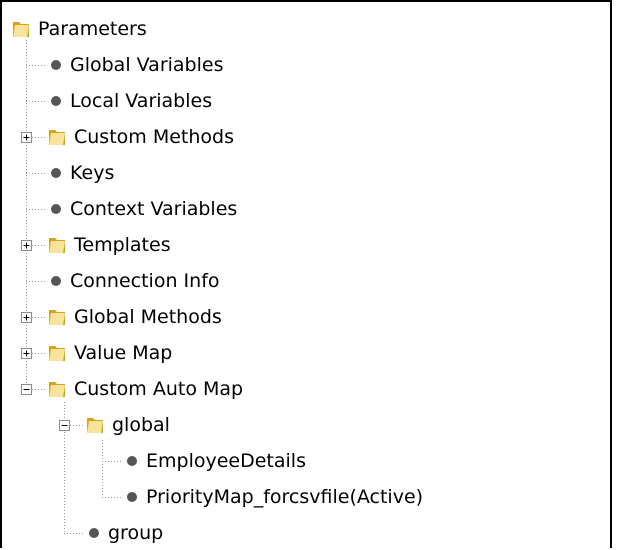 Image resolution: width=618 pixels, height=550 pixels. I want to click on tree-node-local-variables: Local Variables, so click(130, 101).